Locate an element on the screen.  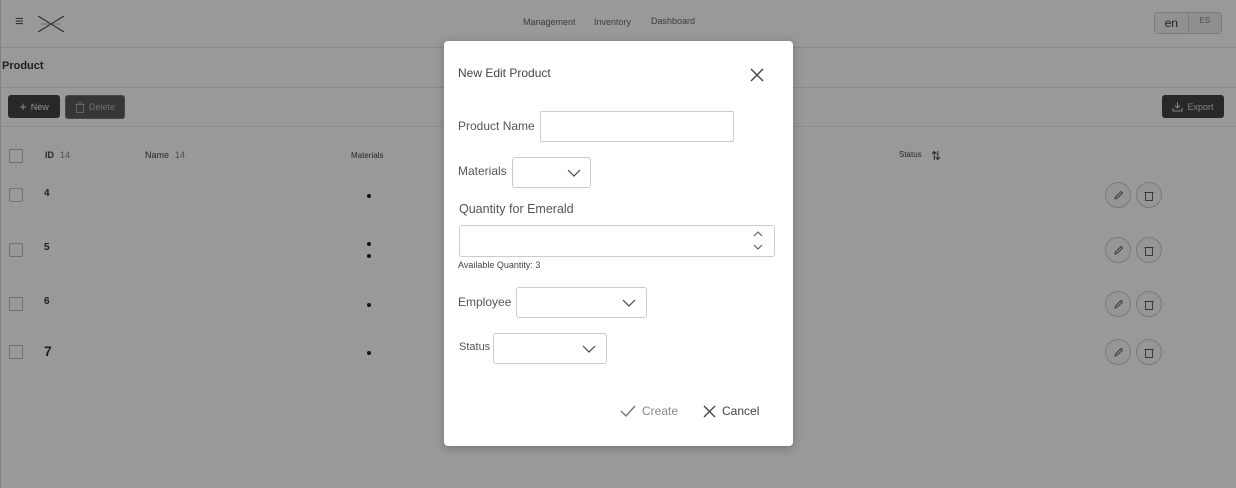
quantity-input is located at coordinates (617, 241).